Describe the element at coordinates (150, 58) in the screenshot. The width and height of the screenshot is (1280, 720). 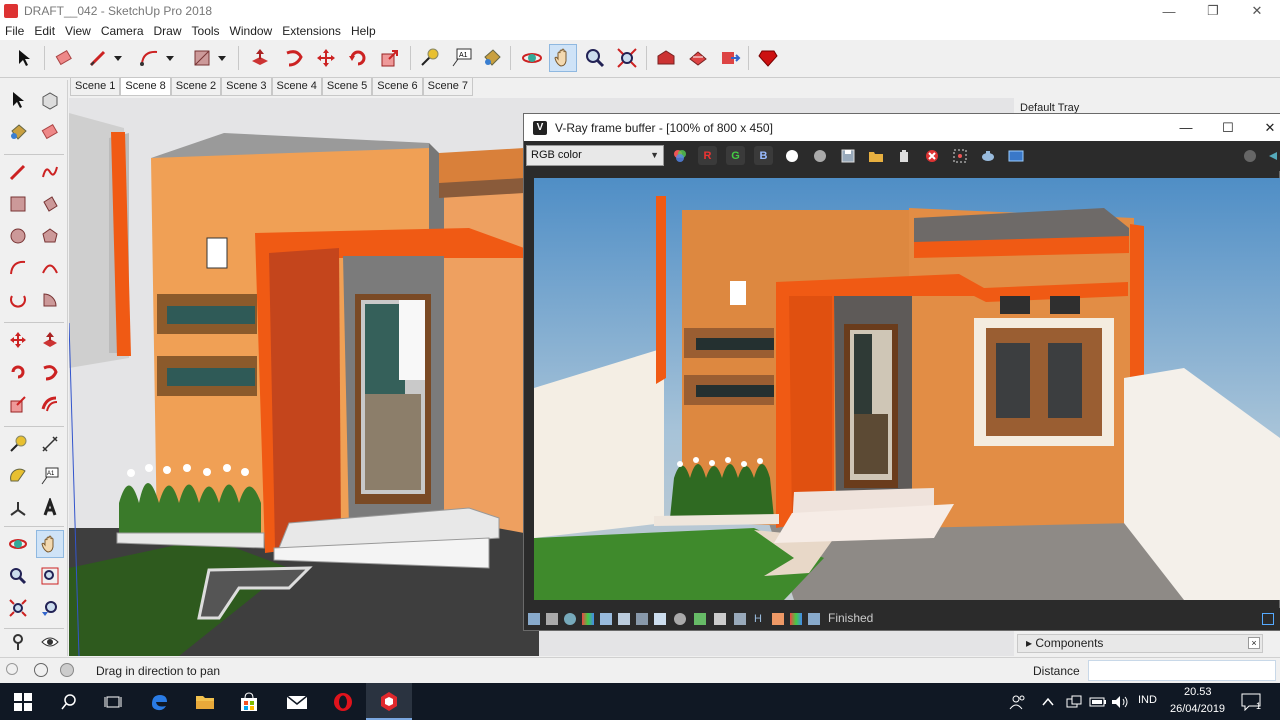
I see `arc-tool-icon` at that location.